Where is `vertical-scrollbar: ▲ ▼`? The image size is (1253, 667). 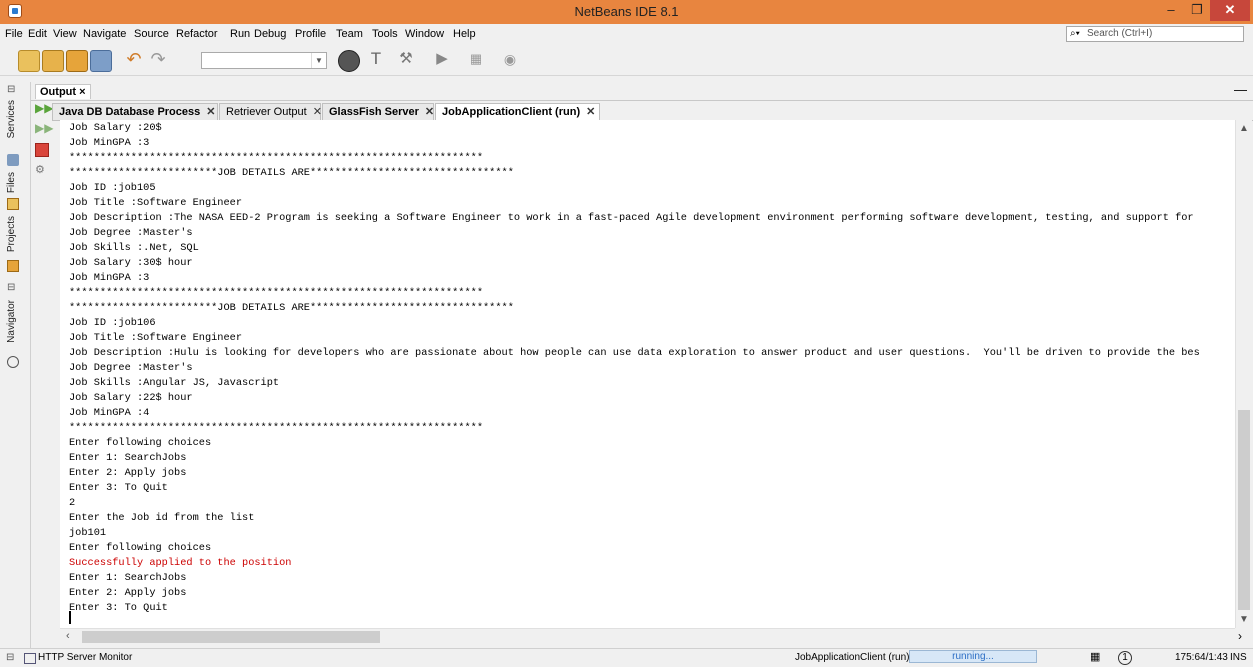 vertical-scrollbar: ▲ ▼ is located at coordinates (1243, 374).